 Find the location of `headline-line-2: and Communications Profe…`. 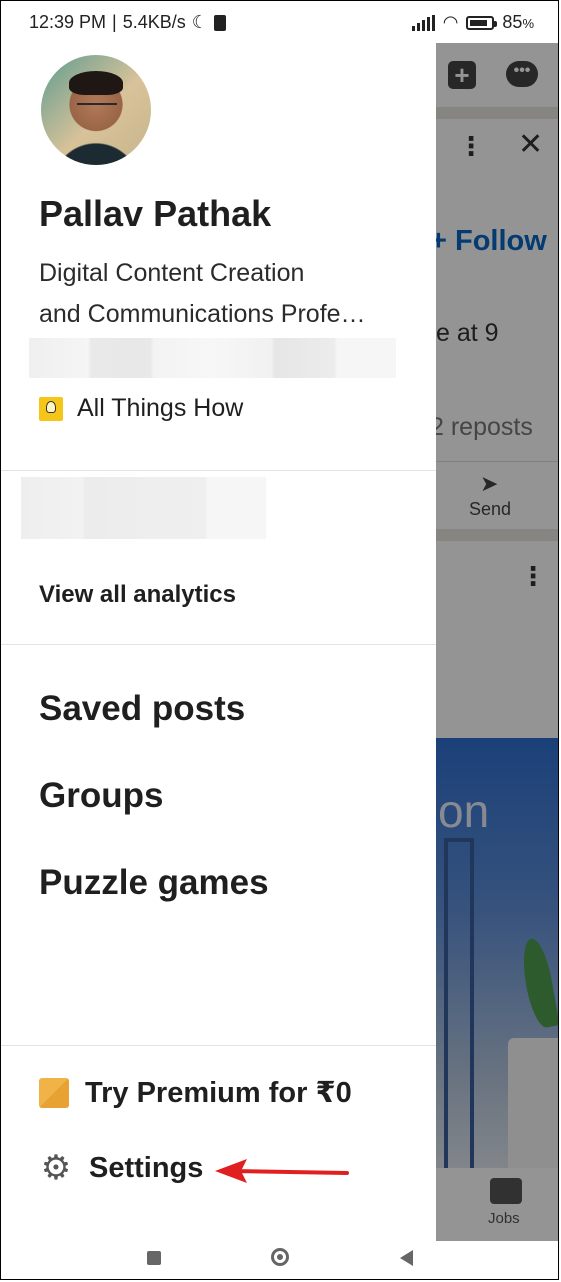

headline-line-2: and Communications Profe… is located at coordinates (202, 314).